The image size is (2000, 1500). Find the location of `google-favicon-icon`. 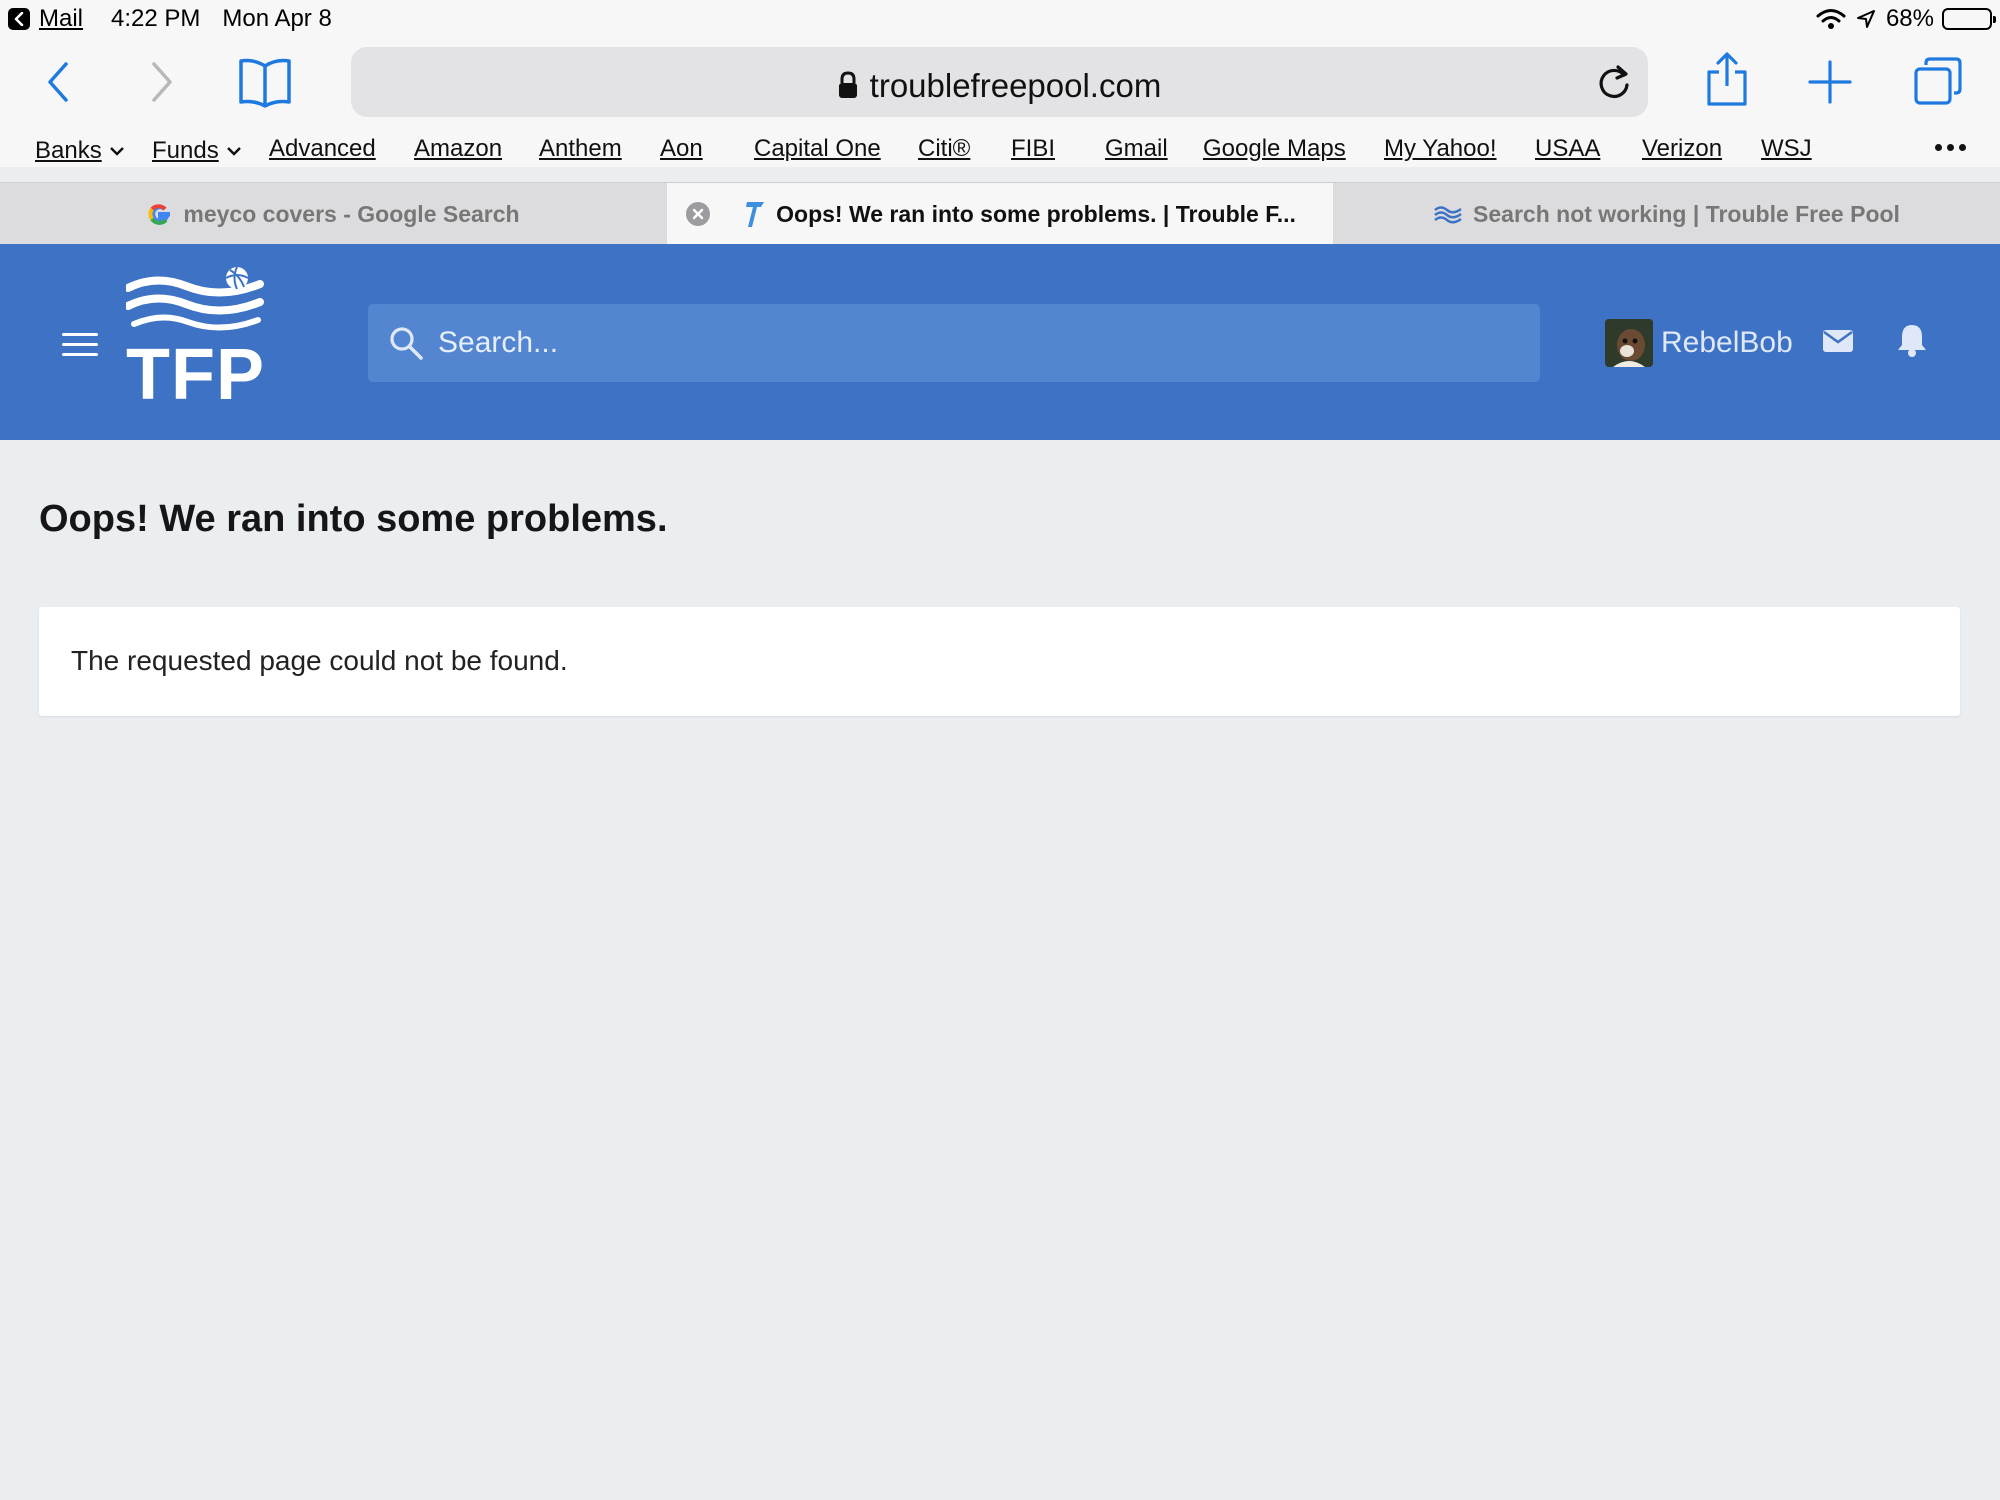

google-favicon-icon is located at coordinates (160, 214).